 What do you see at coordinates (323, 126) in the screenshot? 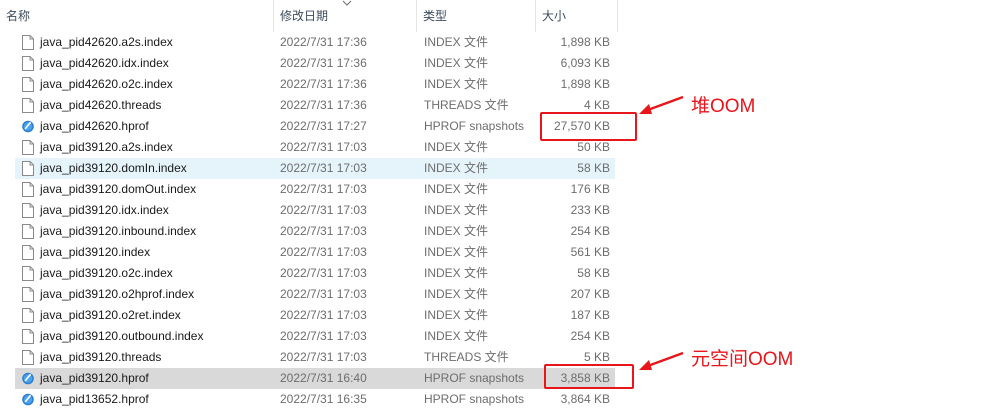
I see `file-modified-date: 2022/7/31 17:27` at bounding box center [323, 126].